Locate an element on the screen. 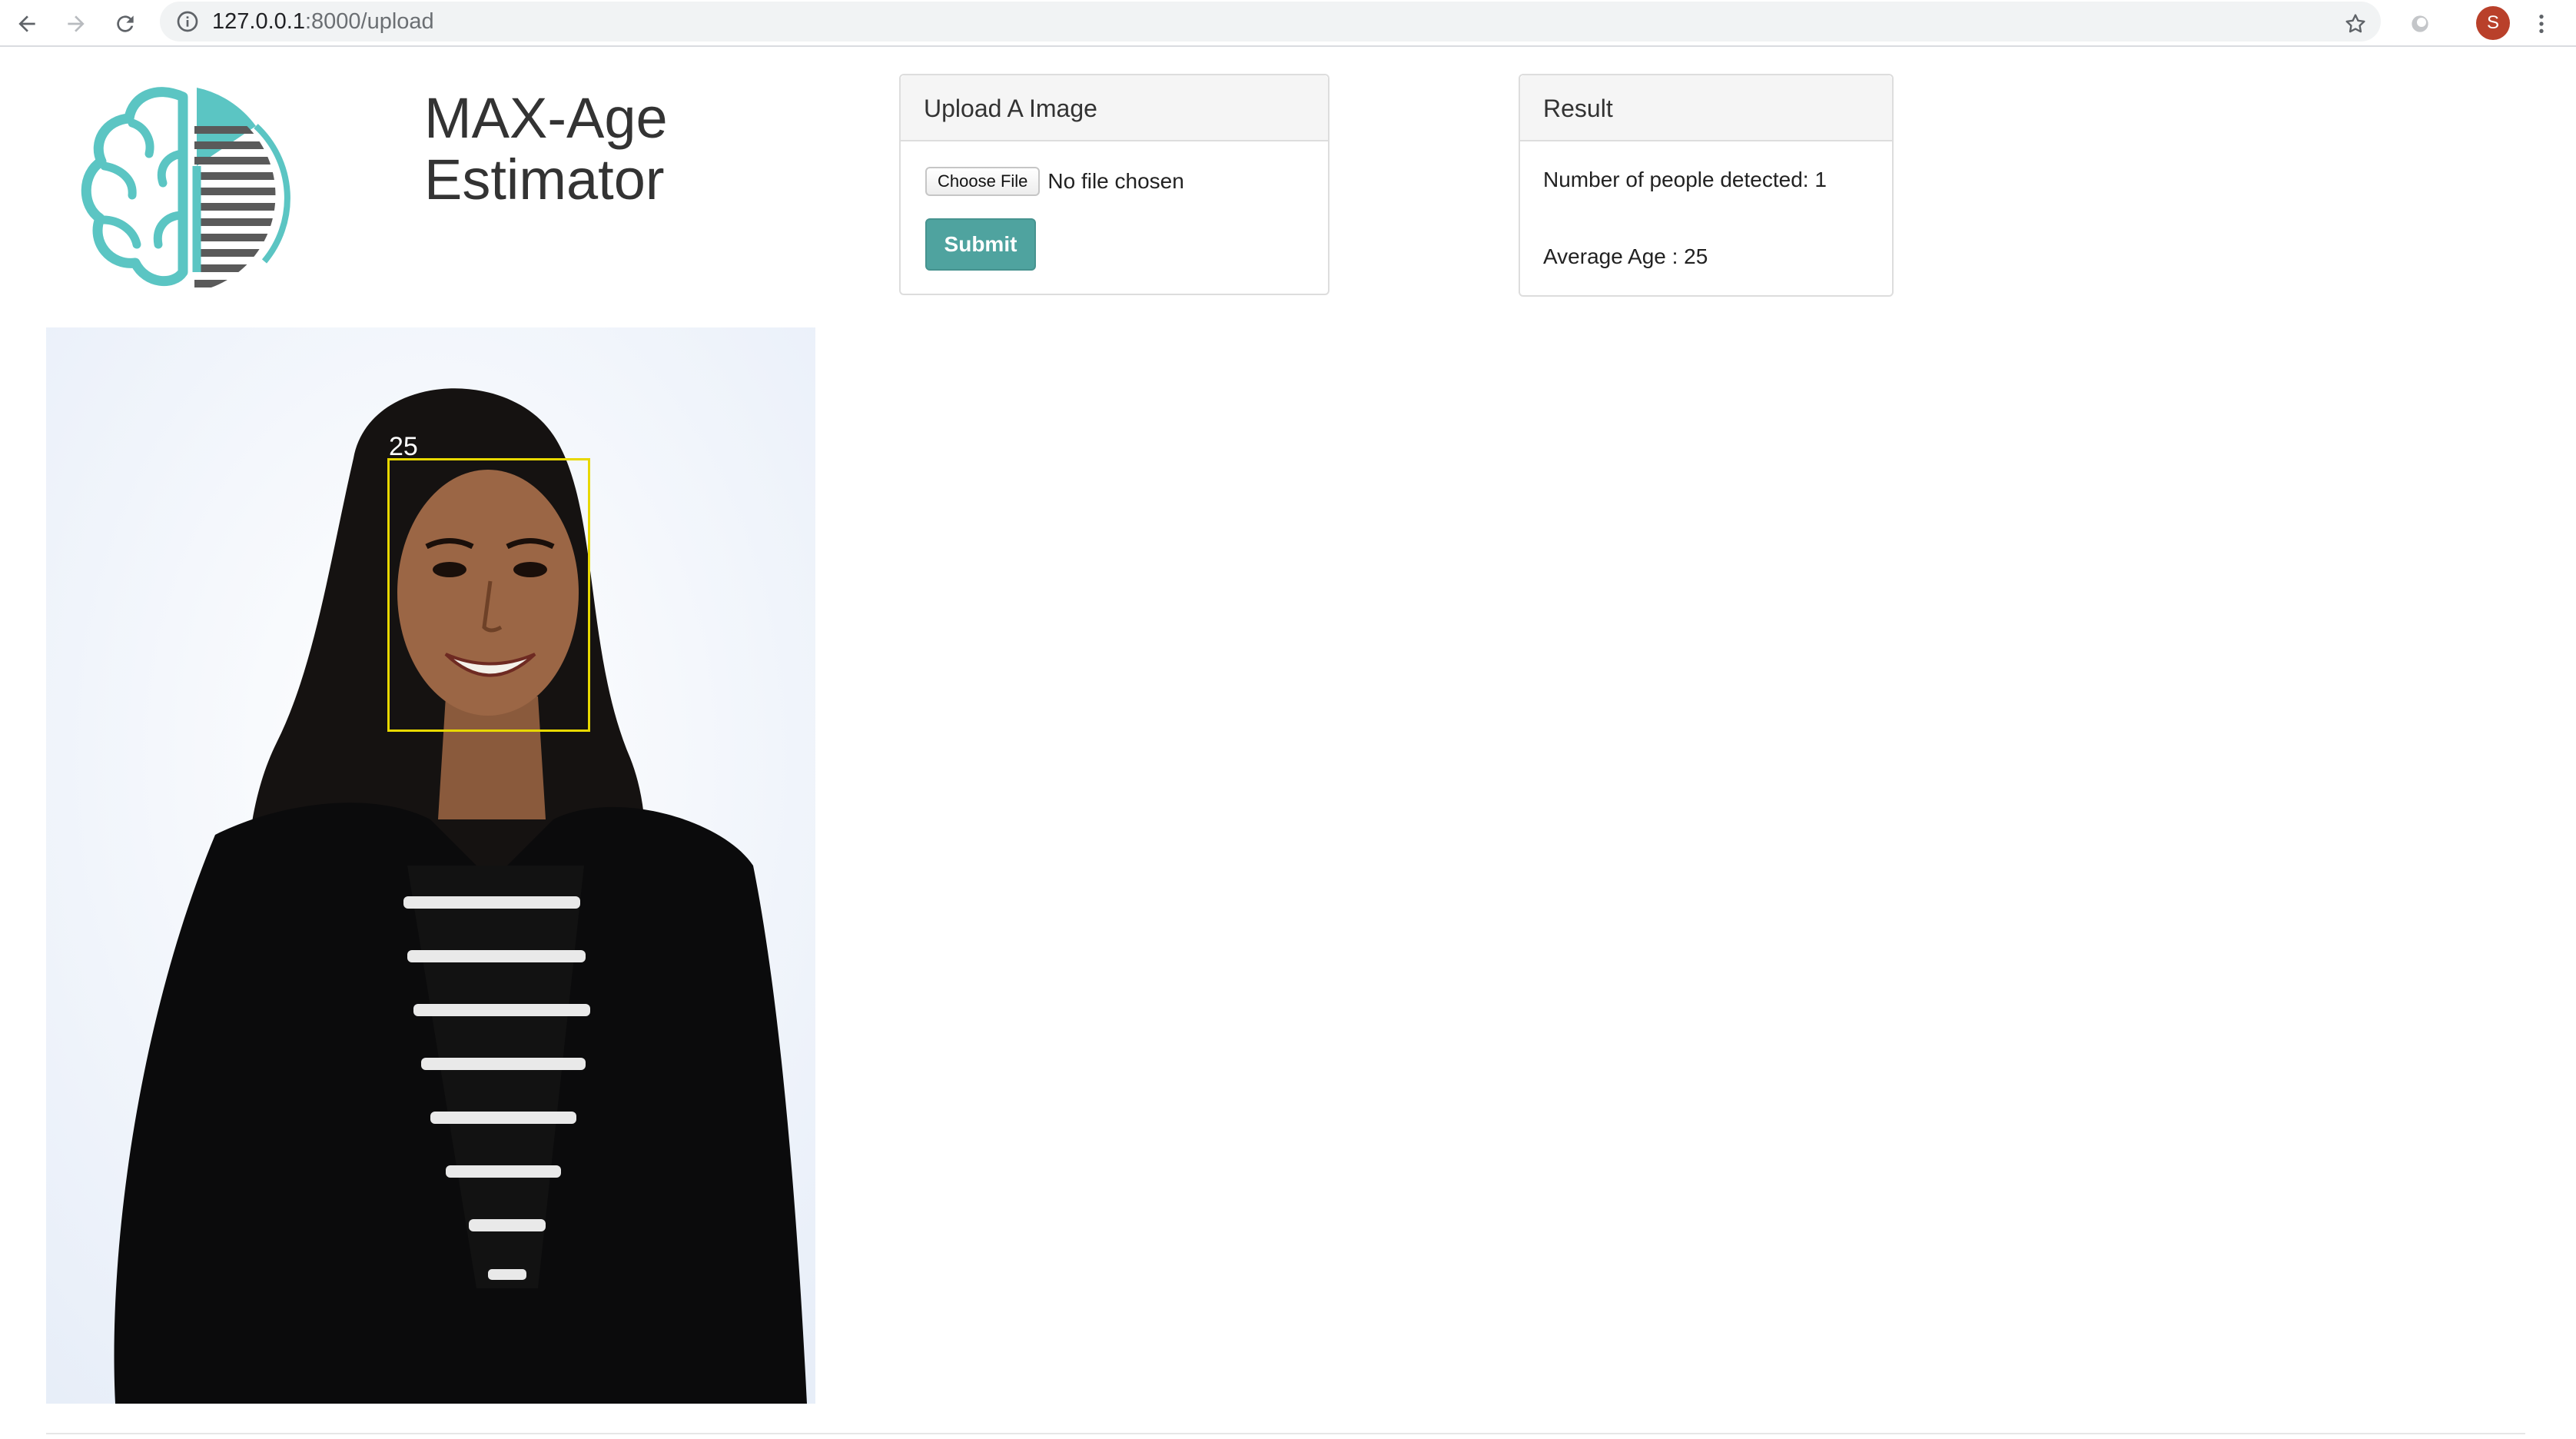  bookmark-star-icon is located at coordinates (2355, 24).